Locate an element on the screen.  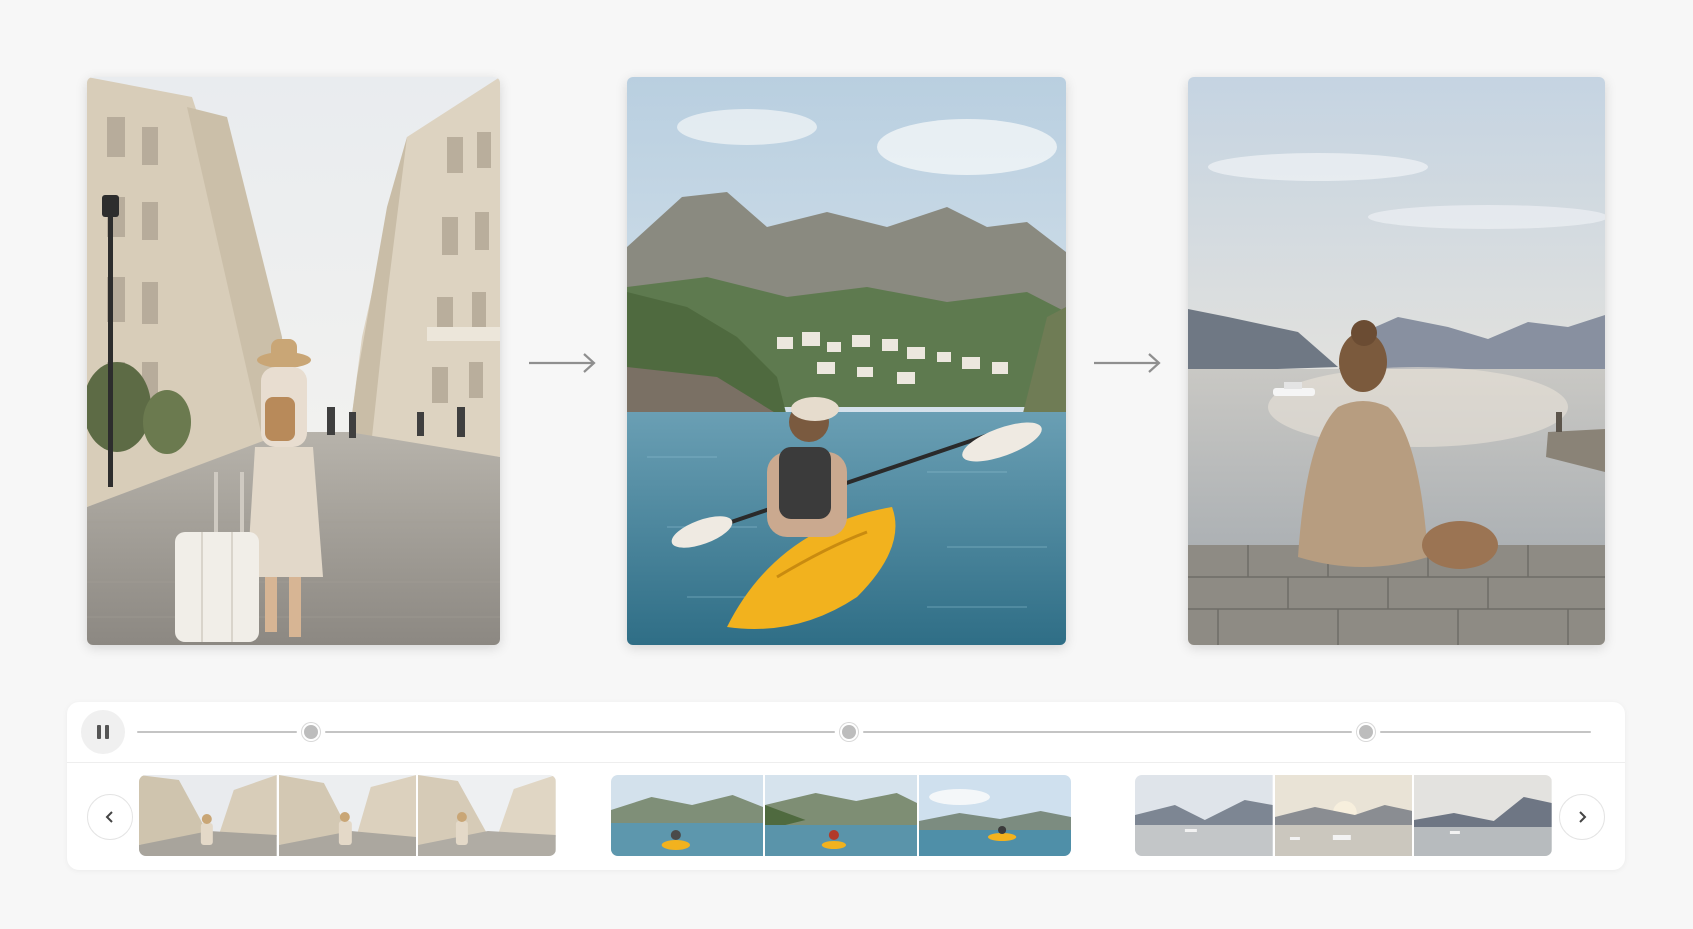
thumbnail-group-lake is located at coordinates (1343, 815).